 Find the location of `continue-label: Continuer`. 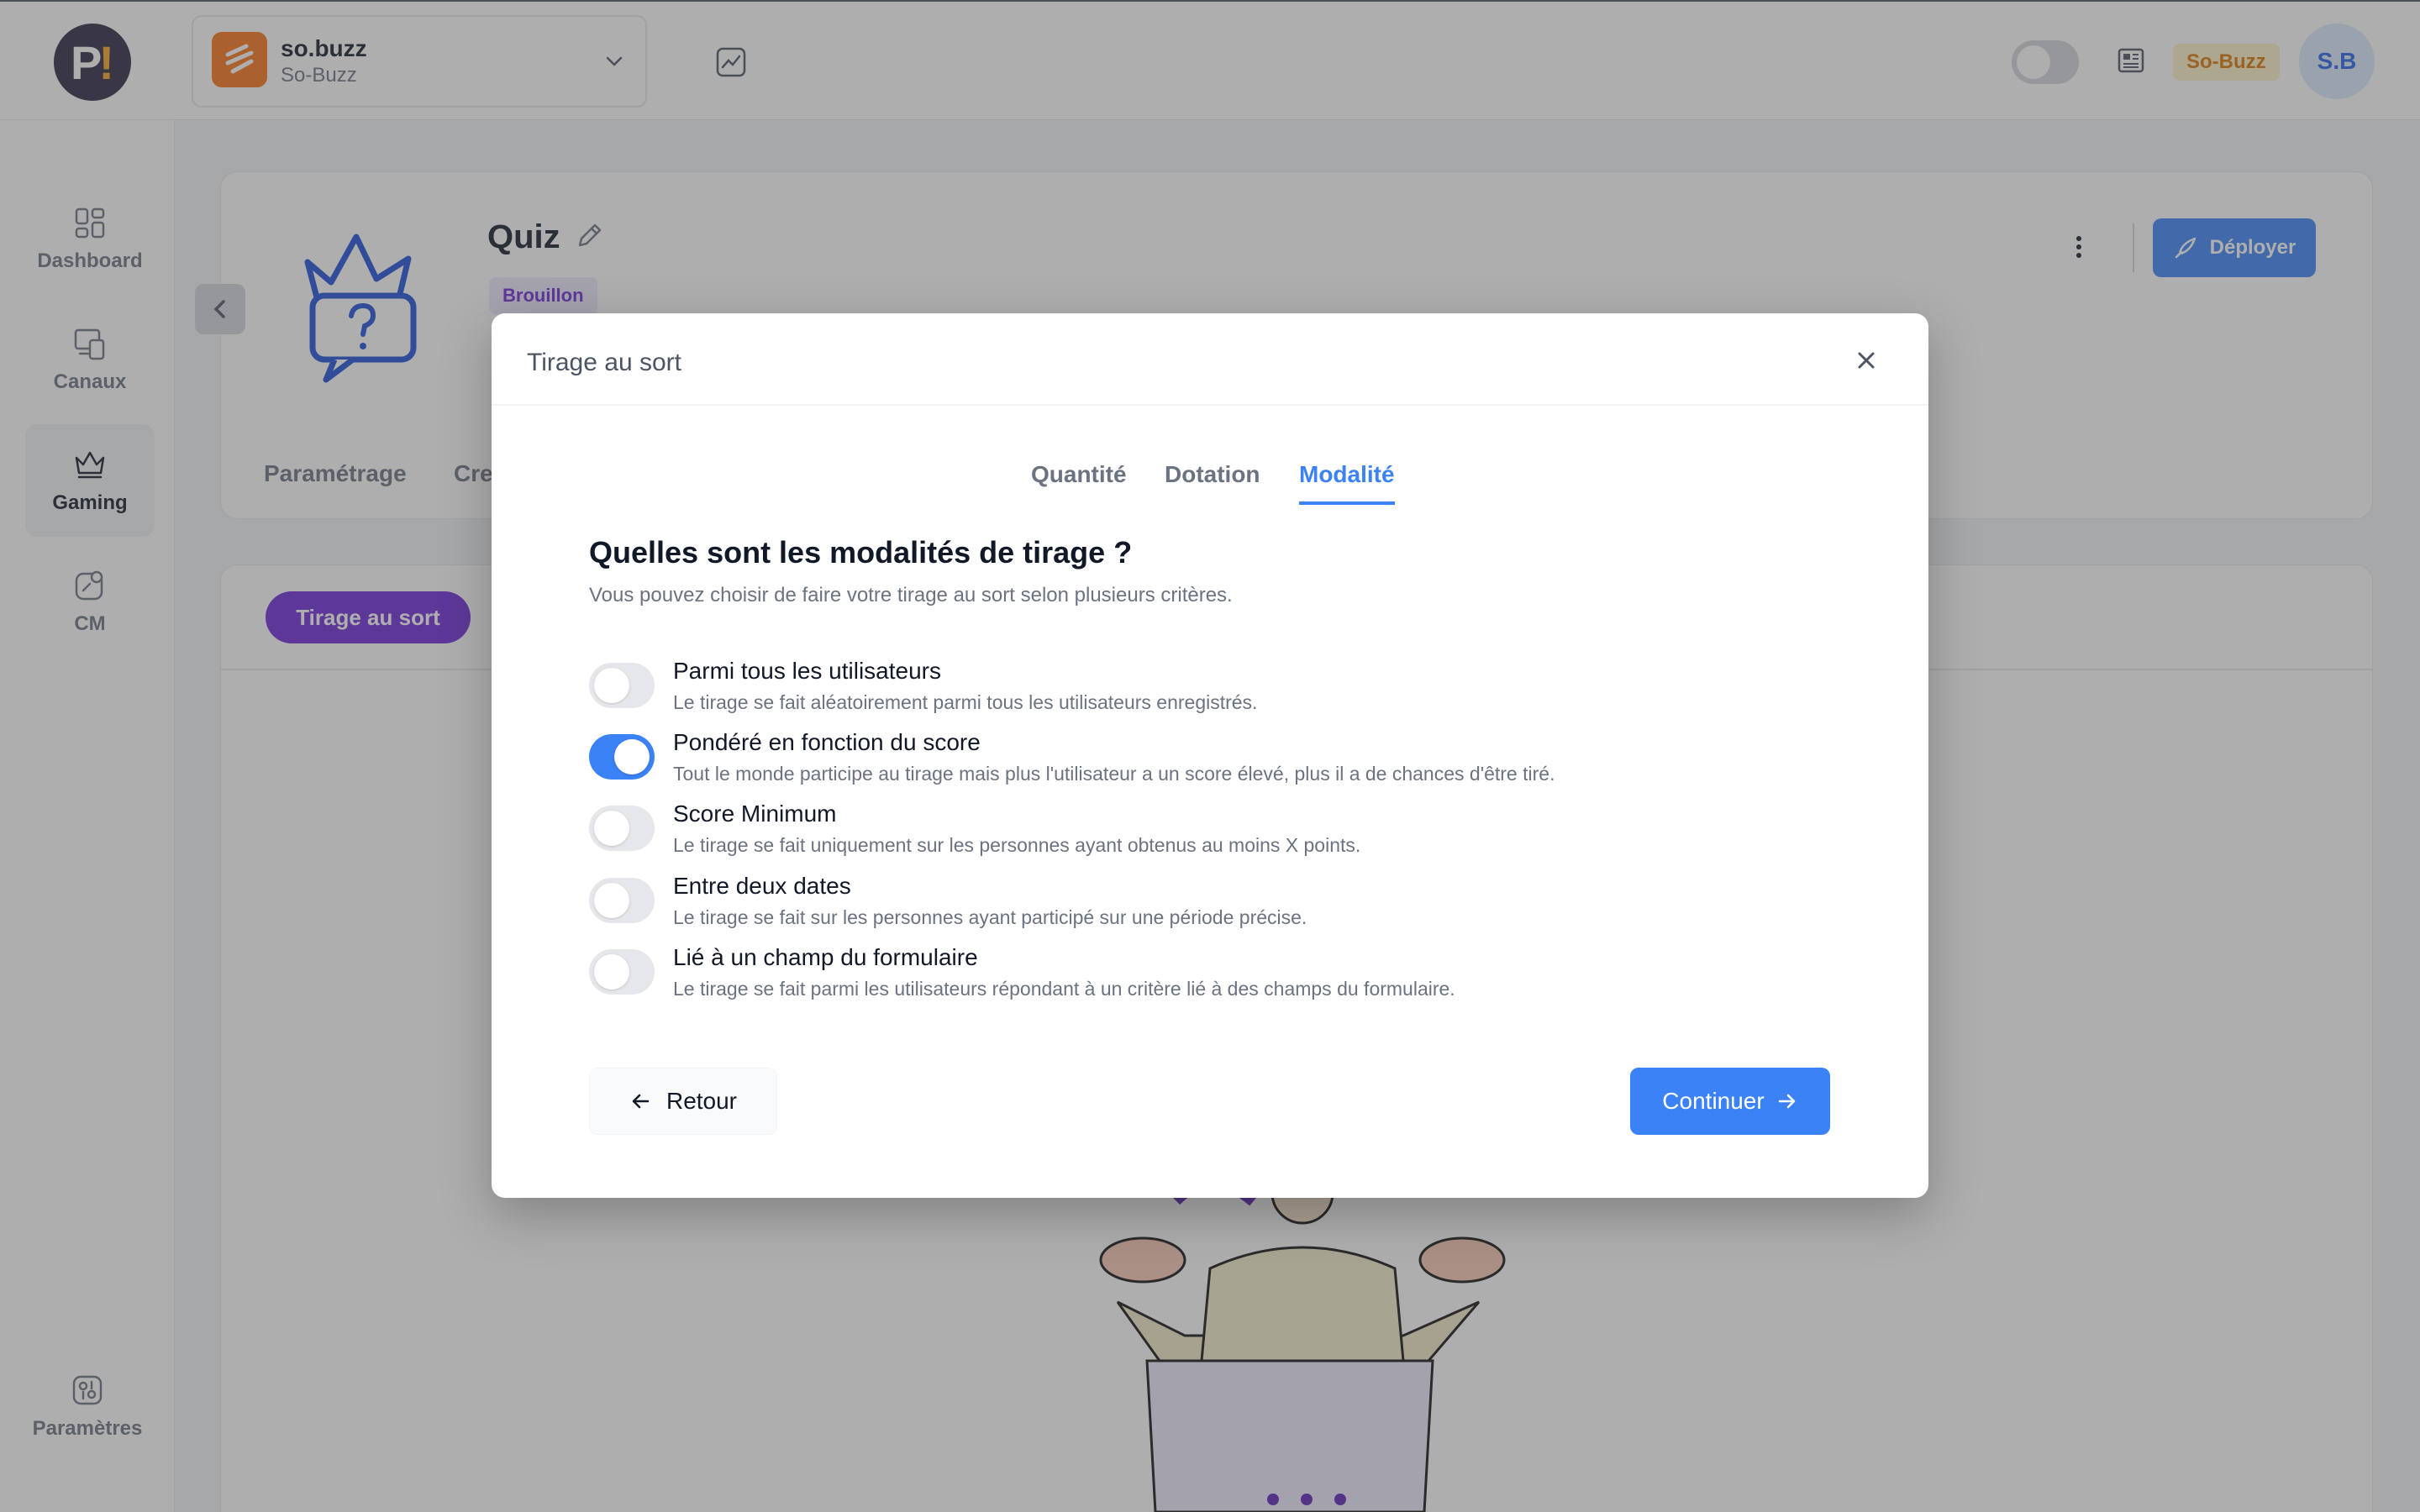

continue-label: Continuer is located at coordinates (1713, 1101).